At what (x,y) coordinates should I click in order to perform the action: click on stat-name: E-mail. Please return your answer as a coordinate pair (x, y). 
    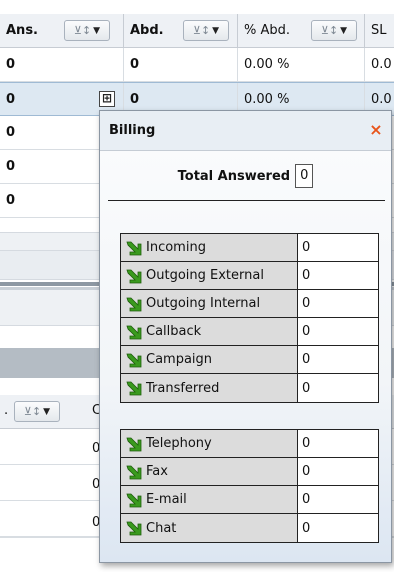
    Looking at the image, I should click on (209, 499).